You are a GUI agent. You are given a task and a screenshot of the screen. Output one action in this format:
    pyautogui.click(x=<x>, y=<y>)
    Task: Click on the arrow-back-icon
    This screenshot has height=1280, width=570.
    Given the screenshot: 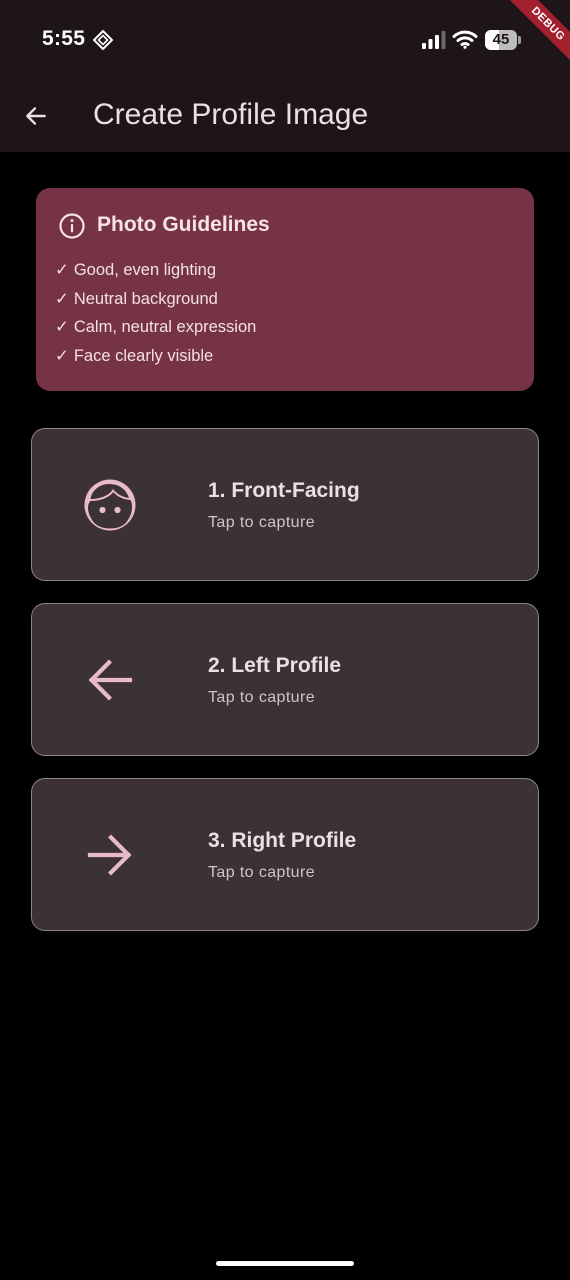 What is the action you would take?
    pyautogui.click(x=36, y=116)
    